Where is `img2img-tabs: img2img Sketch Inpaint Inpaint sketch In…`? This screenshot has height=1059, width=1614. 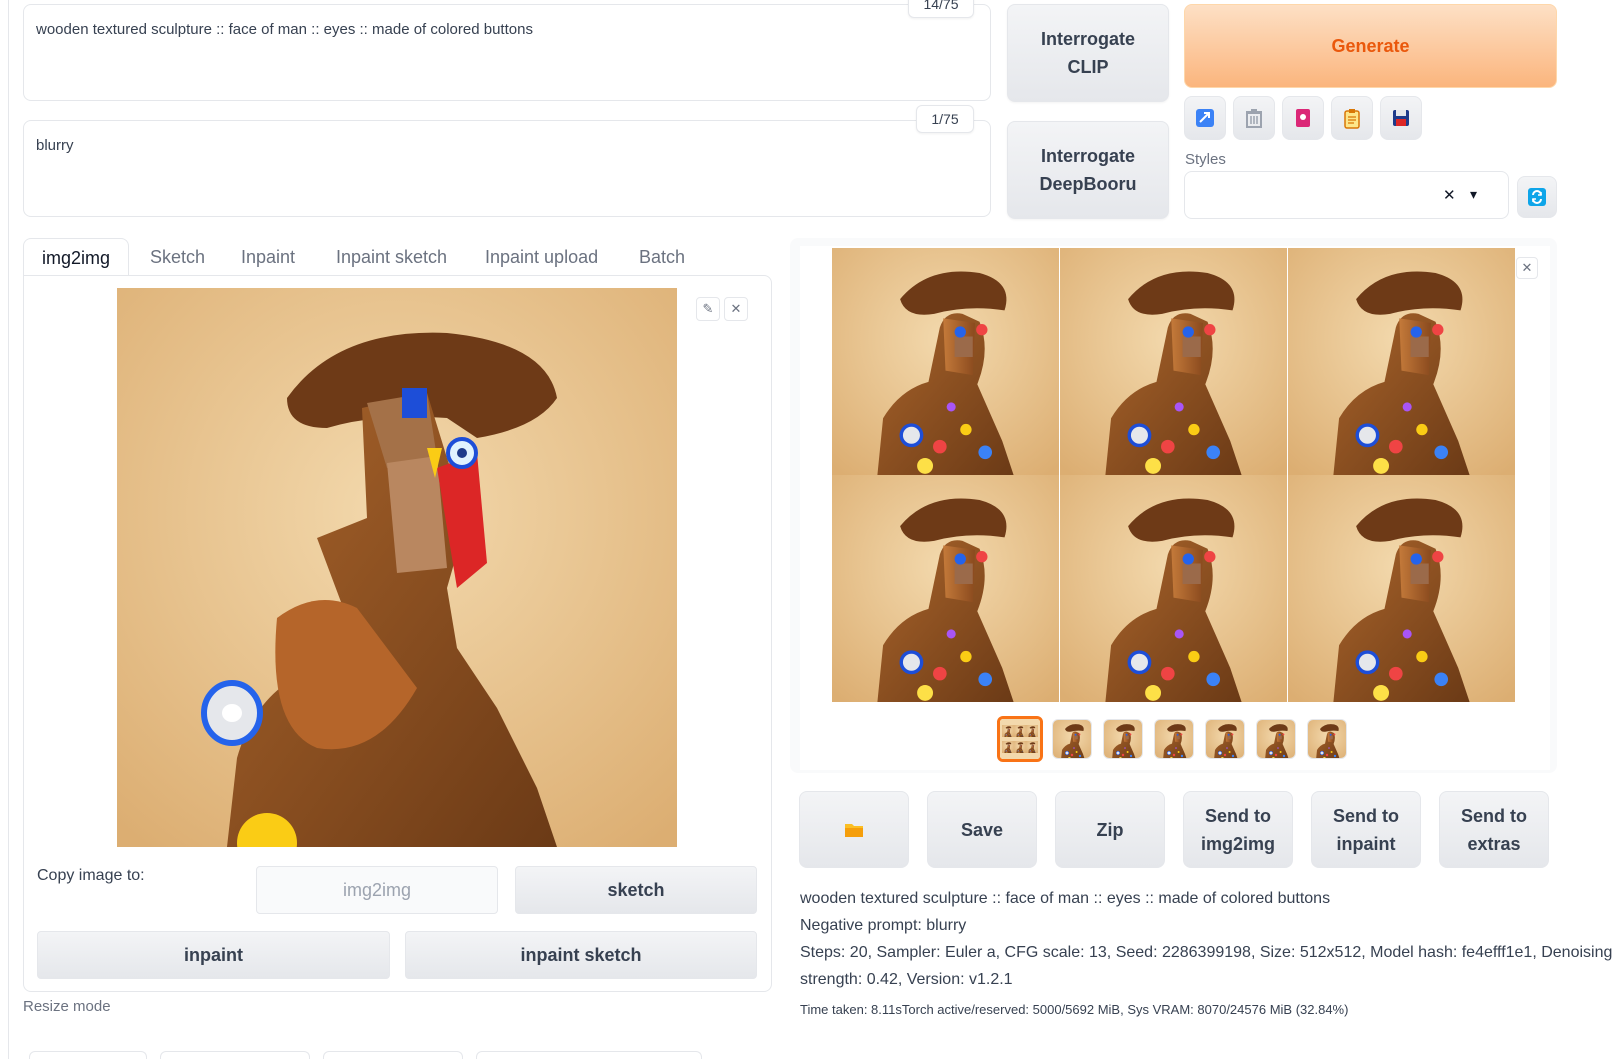
img2img-tabs: img2img Sketch Inpaint Inpaint sketch In… is located at coordinates (398, 257).